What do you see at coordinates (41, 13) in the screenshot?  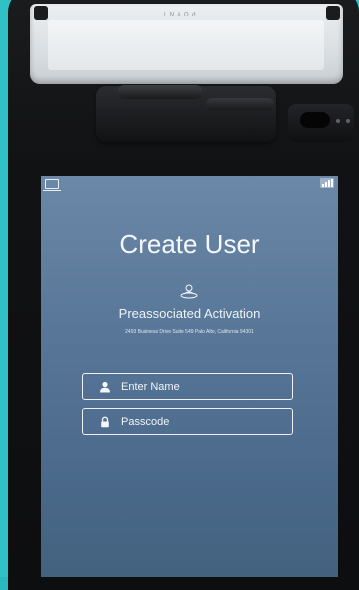 I see `lid-clip-left` at bounding box center [41, 13].